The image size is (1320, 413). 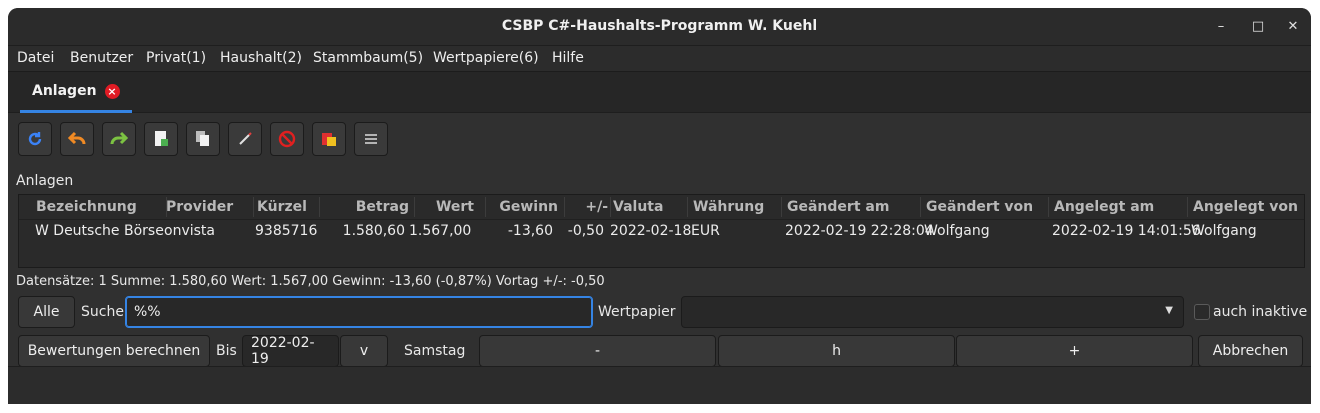 I want to click on previous-day-button: -, so click(x=597, y=351).